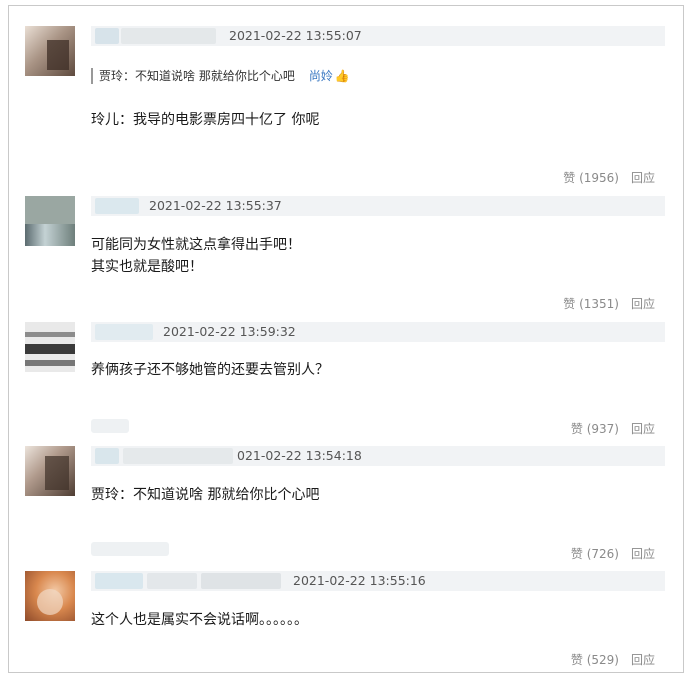 The height and width of the screenshot is (681, 700). What do you see at coordinates (378, 206) in the screenshot?
I see `comment-header: 2021-02-22 13:55:37` at bounding box center [378, 206].